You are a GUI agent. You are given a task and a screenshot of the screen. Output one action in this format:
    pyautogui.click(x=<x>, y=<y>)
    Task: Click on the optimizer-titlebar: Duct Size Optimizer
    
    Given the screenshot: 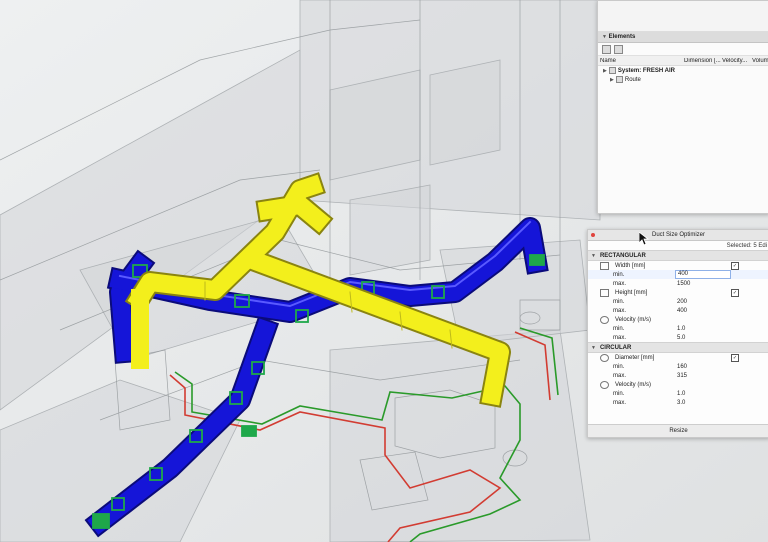 What is the action you would take?
    pyautogui.click(x=678, y=235)
    